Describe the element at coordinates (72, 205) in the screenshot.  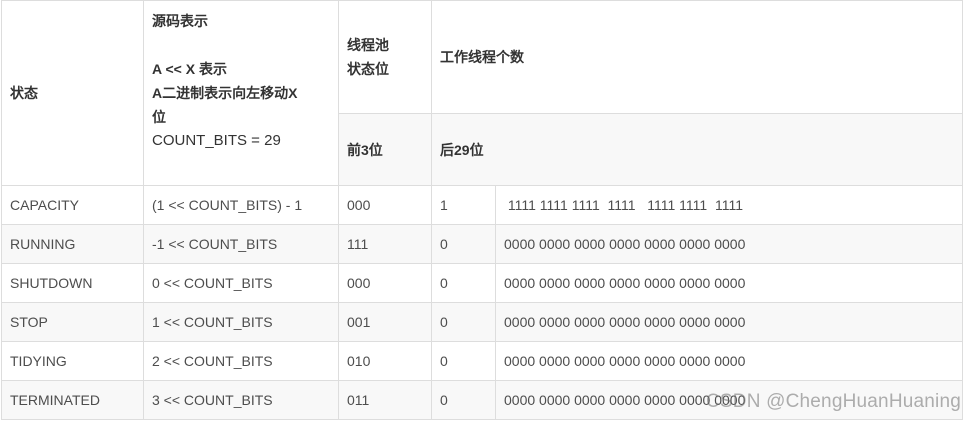
I see `state-name-cell: CAPACITY` at that location.